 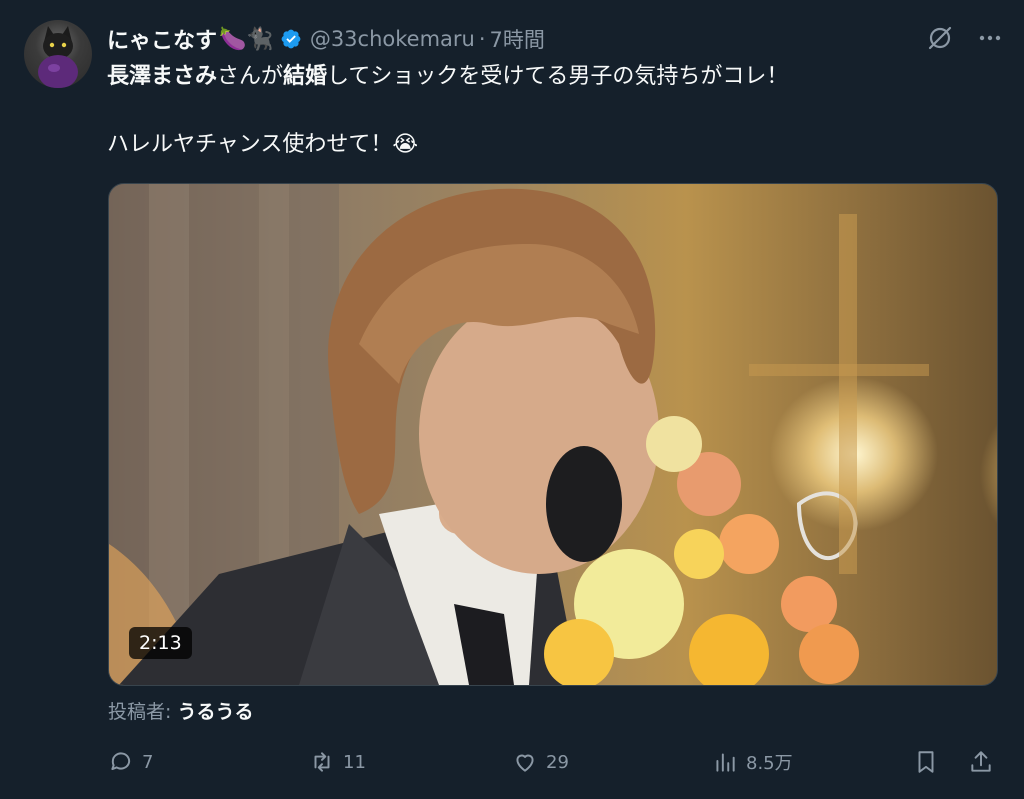 What do you see at coordinates (162, 76) in the screenshot?
I see `highlight-name: 長澤まさみ` at bounding box center [162, 76].